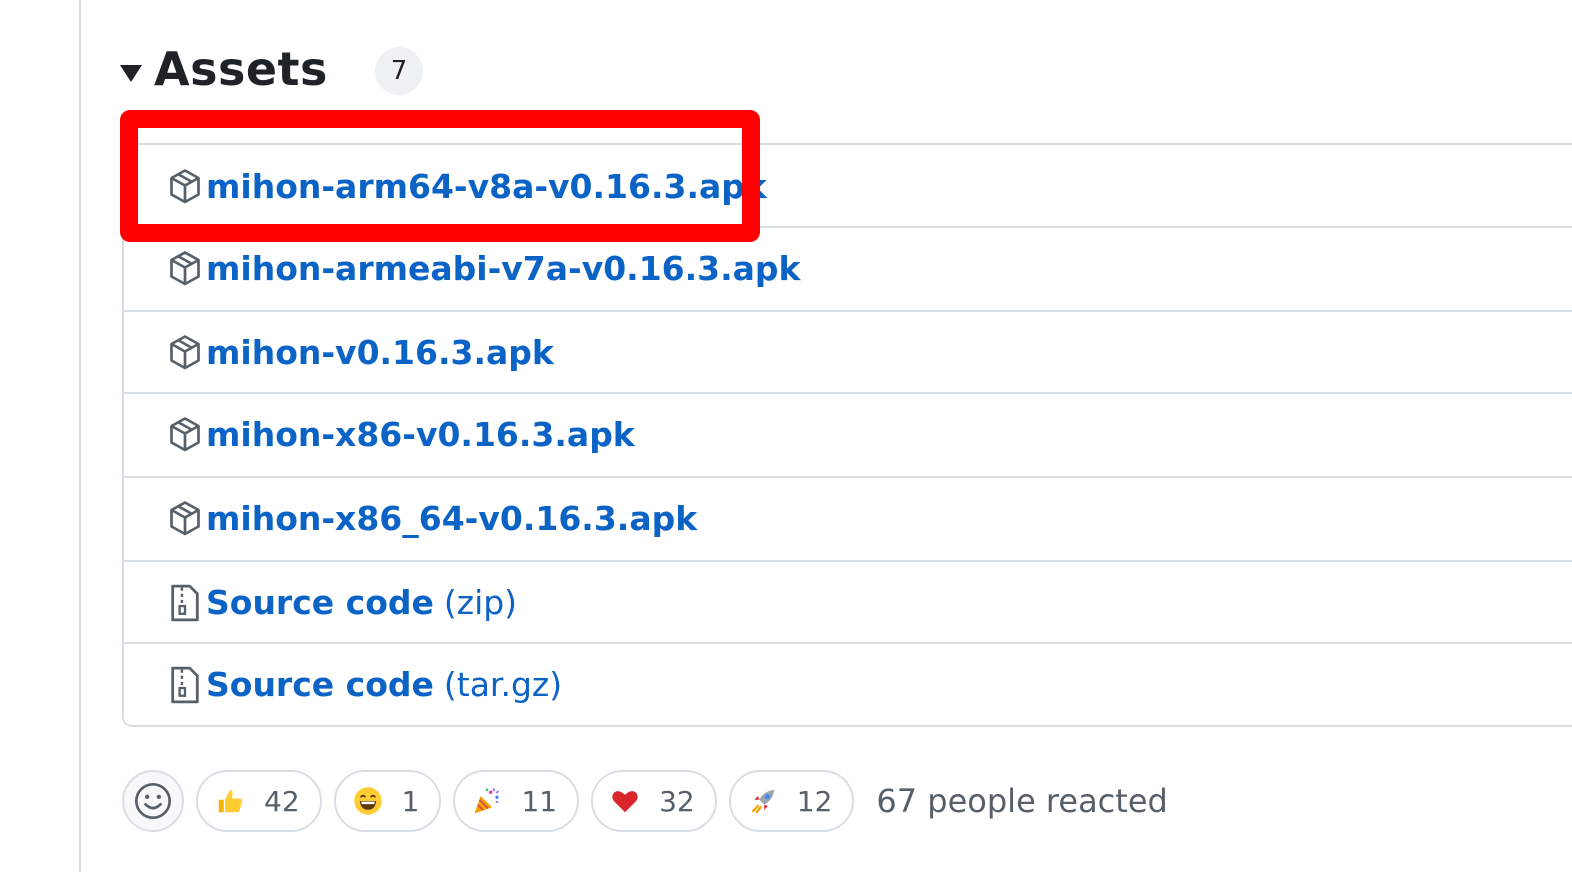 Image resolution: width=1572 pixels, height=872 pixels. Describe the element at coordinates (451, 518) in the screenshot. I see `asset-link: mihon-x86_64-v0.16.3.apk` at that location.